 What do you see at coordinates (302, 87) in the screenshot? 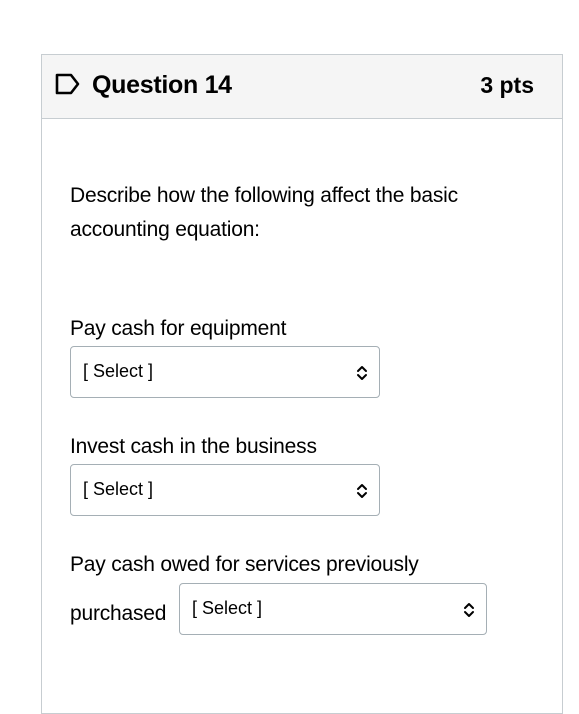
I see `question-header: Question 14 3 pts` at bounding box center [302, 87].